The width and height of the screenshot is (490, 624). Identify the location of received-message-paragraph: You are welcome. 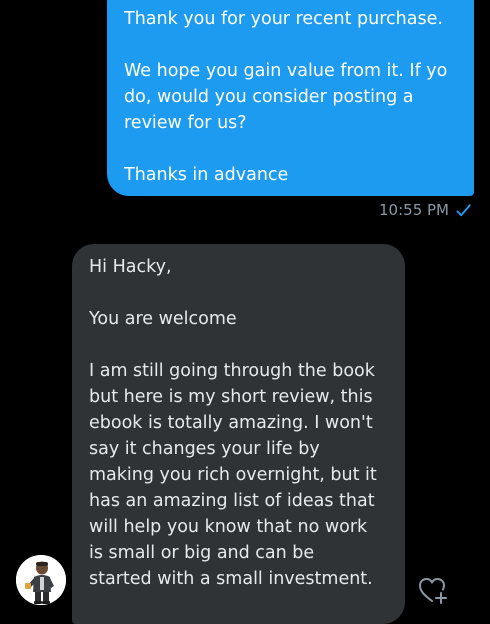
(163, 319).